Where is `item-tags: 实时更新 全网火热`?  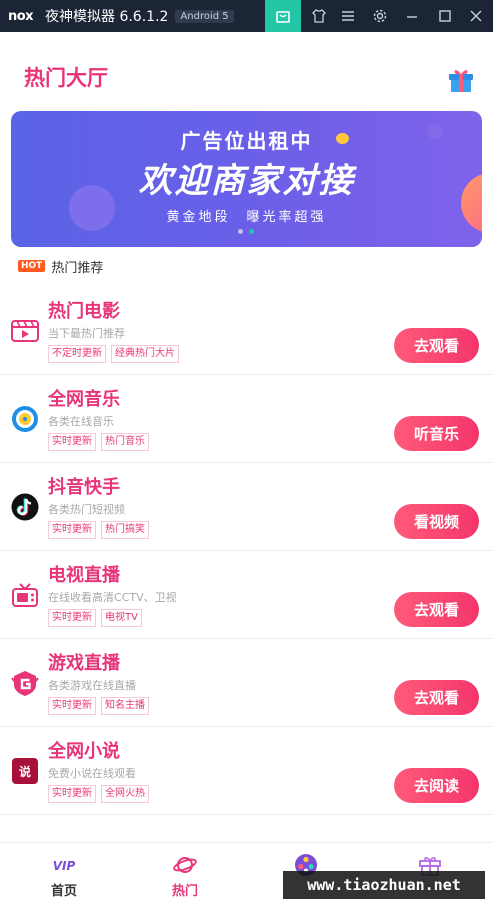 item-tags: 实时更新 全网火热 is located at coordinates (98, 794).